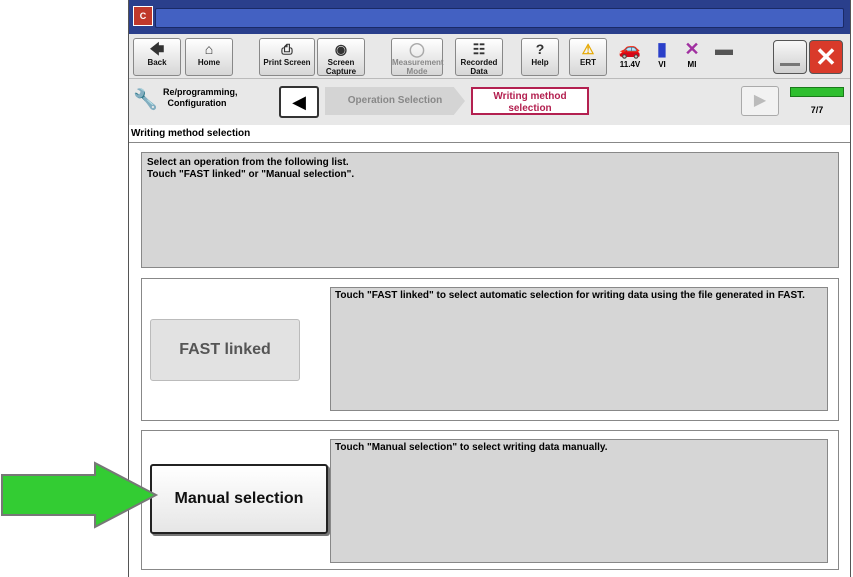  I want to click on car-icon: 🚗, so click(630, 49).